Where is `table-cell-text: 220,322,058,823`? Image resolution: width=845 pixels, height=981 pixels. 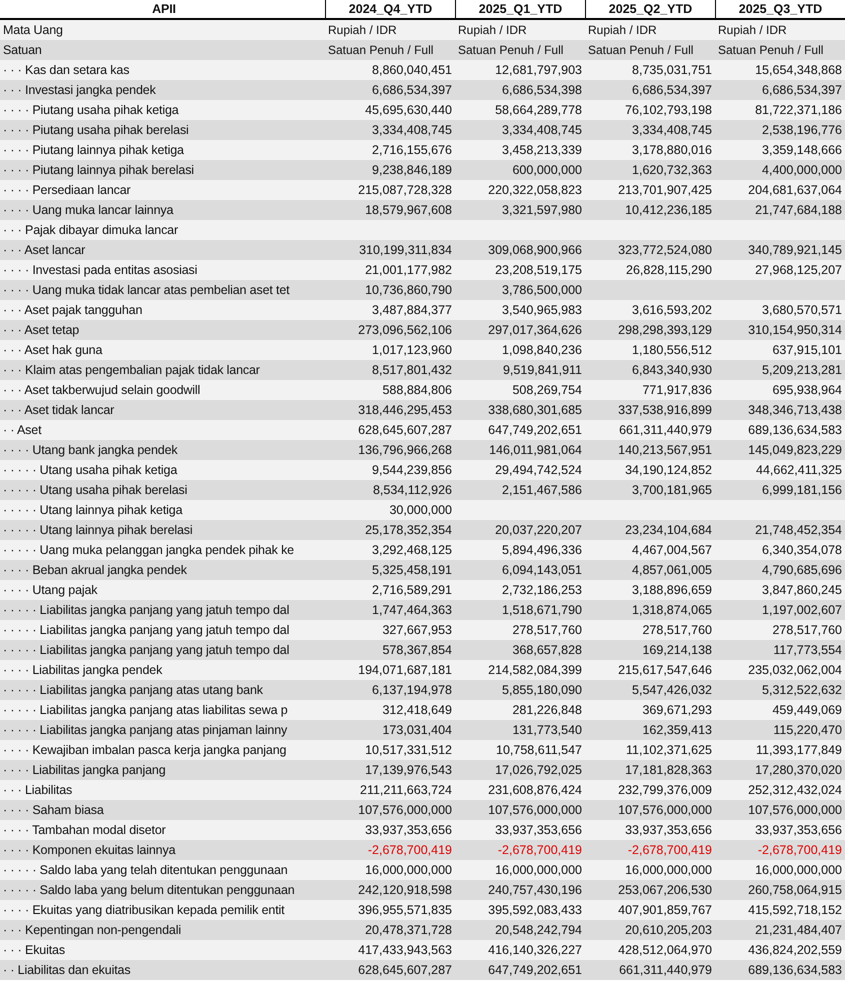
table-cell-text: 220,322,058,823 is located at coordinates (535, 190).